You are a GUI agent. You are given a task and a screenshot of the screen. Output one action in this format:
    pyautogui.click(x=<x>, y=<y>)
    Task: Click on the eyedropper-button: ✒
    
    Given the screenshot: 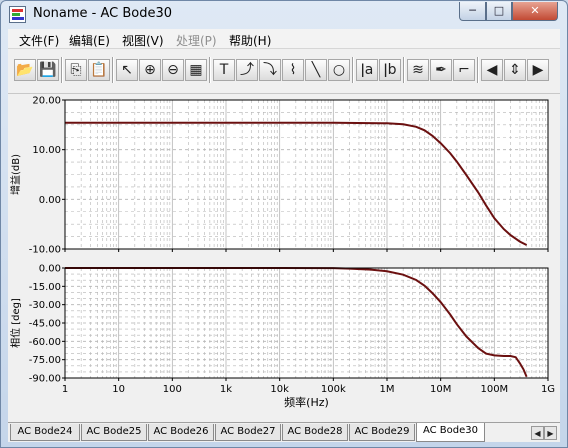 What is the action you would take?
    pyautogui.click(x=441, y=70)
    